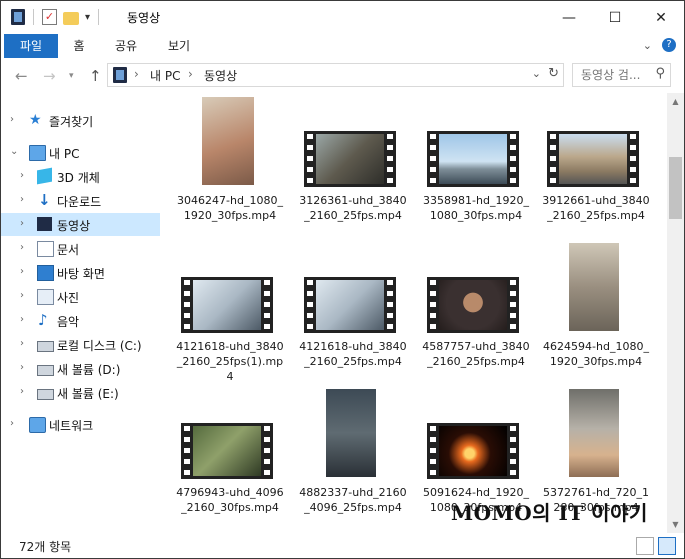 The height and width of the screenshot is (559, 685). What do you see at coordinates (49, 17) in the screenshot?
I see `properties-icon: ✓` at bounding box center [49, 17].